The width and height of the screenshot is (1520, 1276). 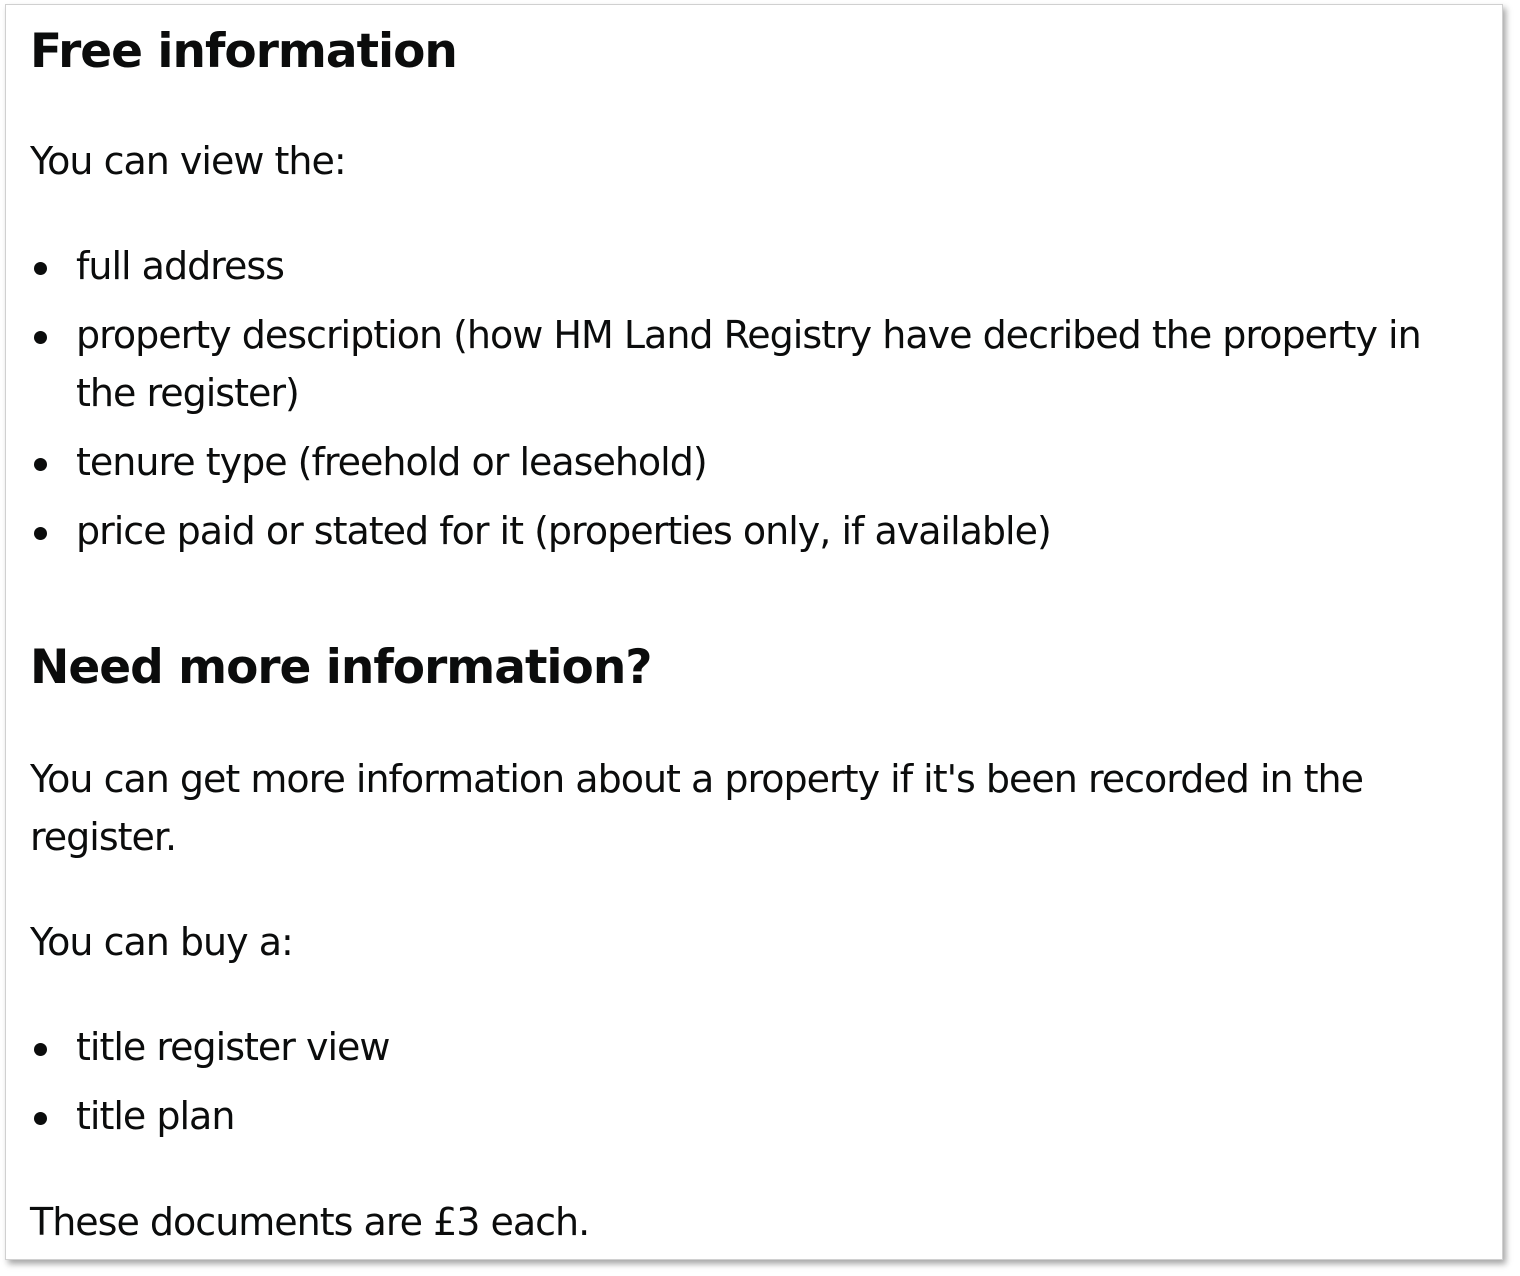 What do you see at coordinates (244, 51) in the screenshot?
I see `free-information-heading: Free information` at bounding box center [244, 51].